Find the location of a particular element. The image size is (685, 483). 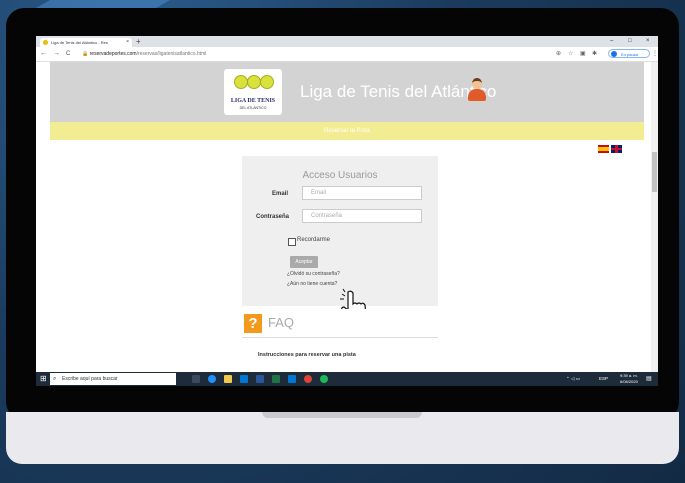

email-field: Email is located at coordinates (362, 193).